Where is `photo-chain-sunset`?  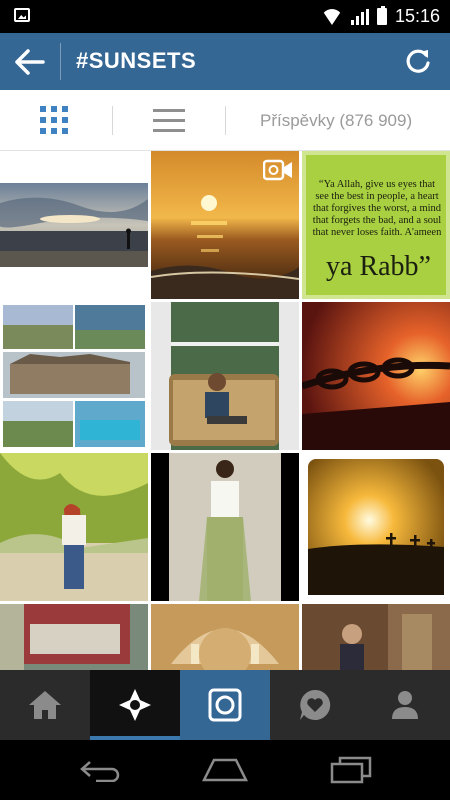 photo-chain-sunset is located at coordinates (376, 376).